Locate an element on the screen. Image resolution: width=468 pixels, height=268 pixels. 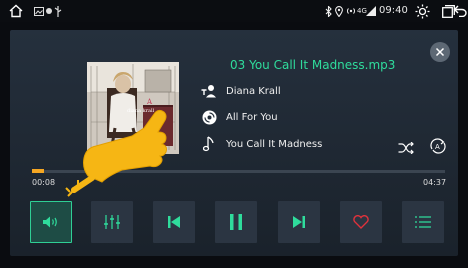
volume-button is located at coordinates (51, 222).